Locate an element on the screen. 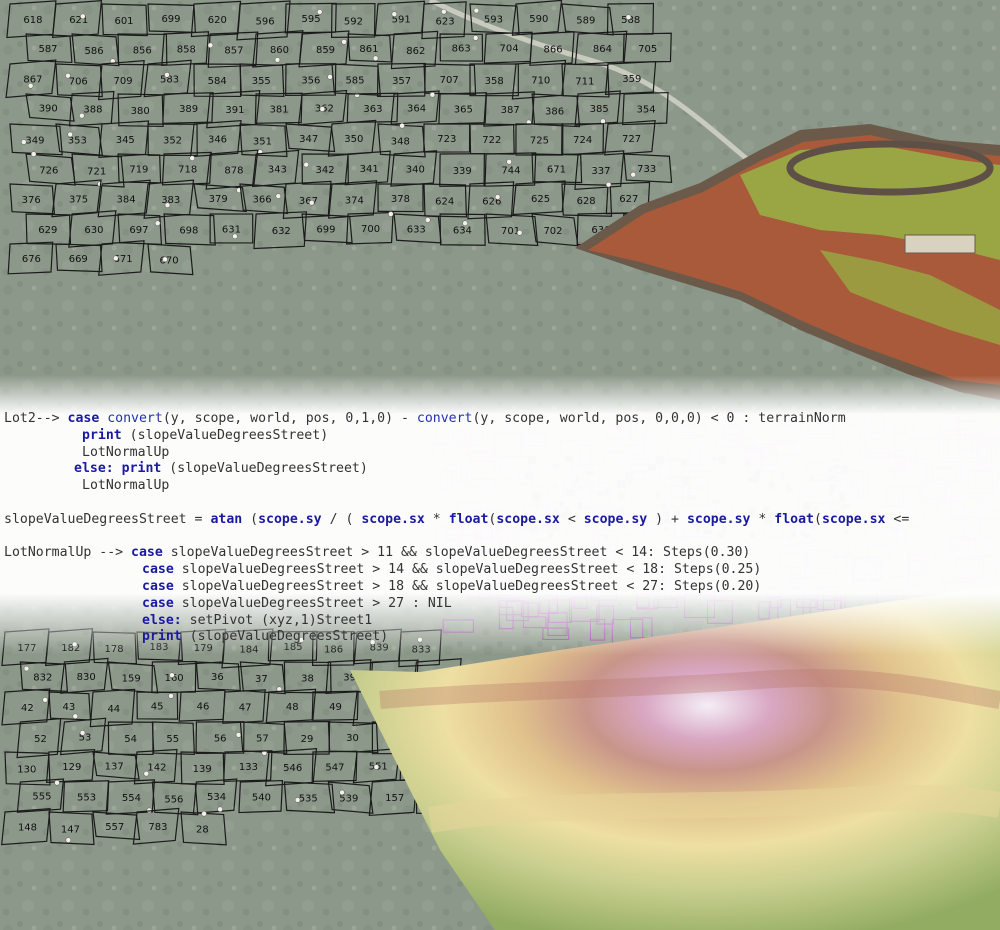 The width and height of the screenshot is (1000, 930). parcel-number: 159 is located at coordinates (131, 678).